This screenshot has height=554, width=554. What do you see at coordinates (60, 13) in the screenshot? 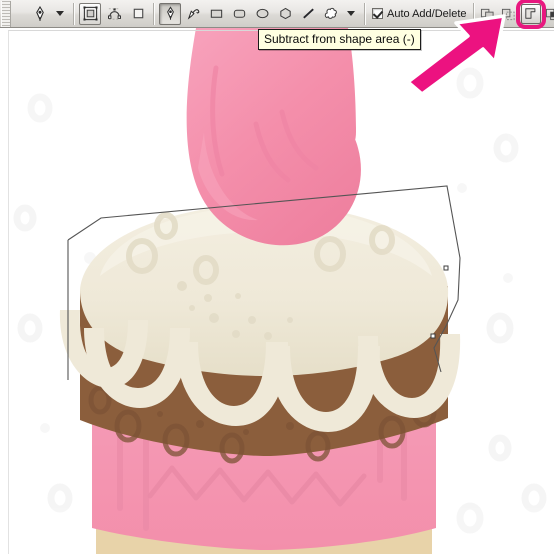
I see `tool-preset-chevron-down-icon` at bounding box center [60, 13].